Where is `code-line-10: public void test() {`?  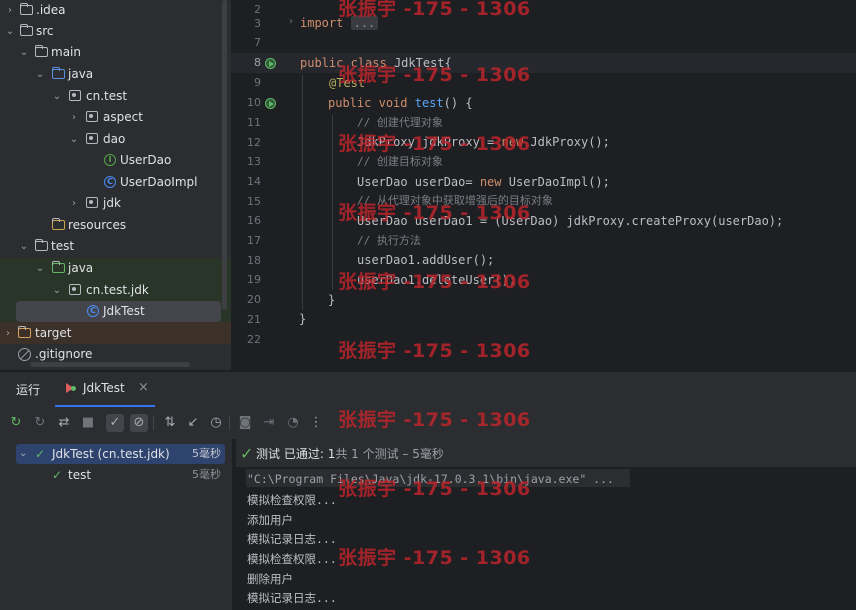
code-line-10: public void test() { is located at coordinates (400, 103).